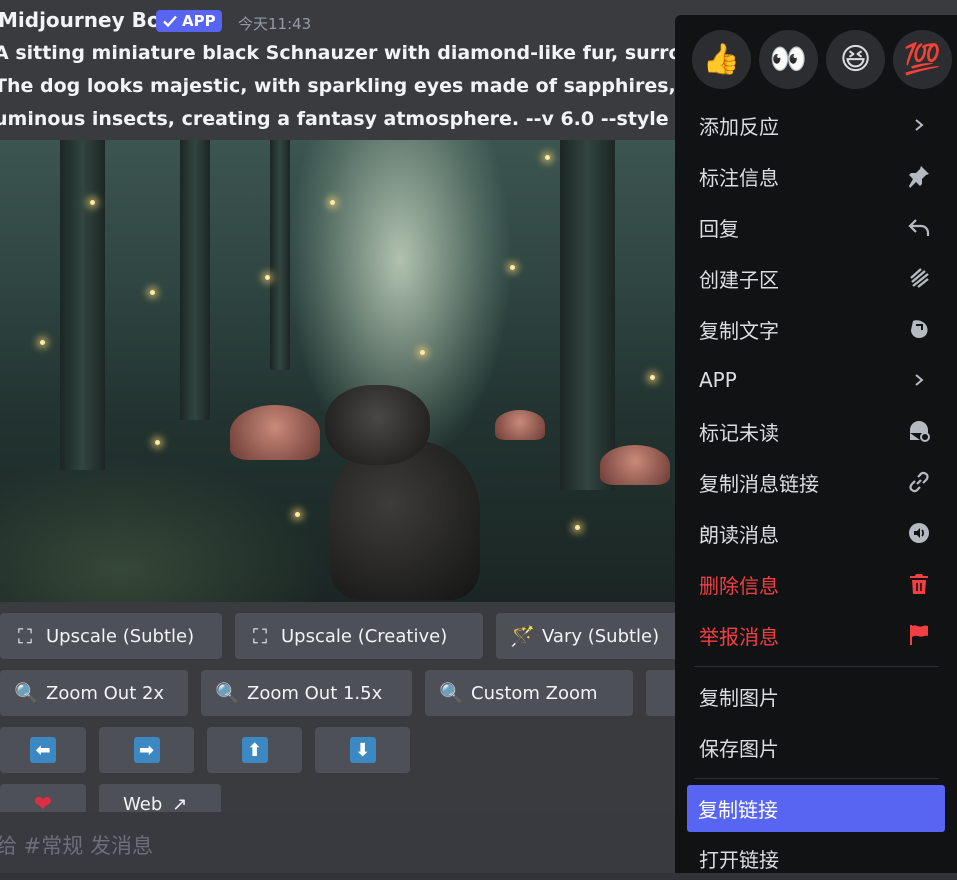 The width and height of the screenshot is (957, 880). I want to click on menu-item-add-reaction: 添加反应, so click(816, 125).